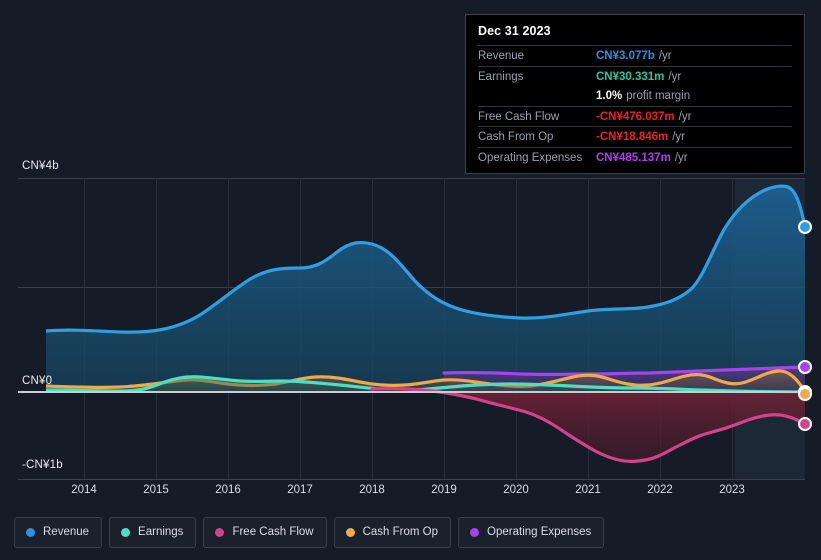  I want to click on tooltip-value-earnings: CN¥30.331m, so click(630, 76).